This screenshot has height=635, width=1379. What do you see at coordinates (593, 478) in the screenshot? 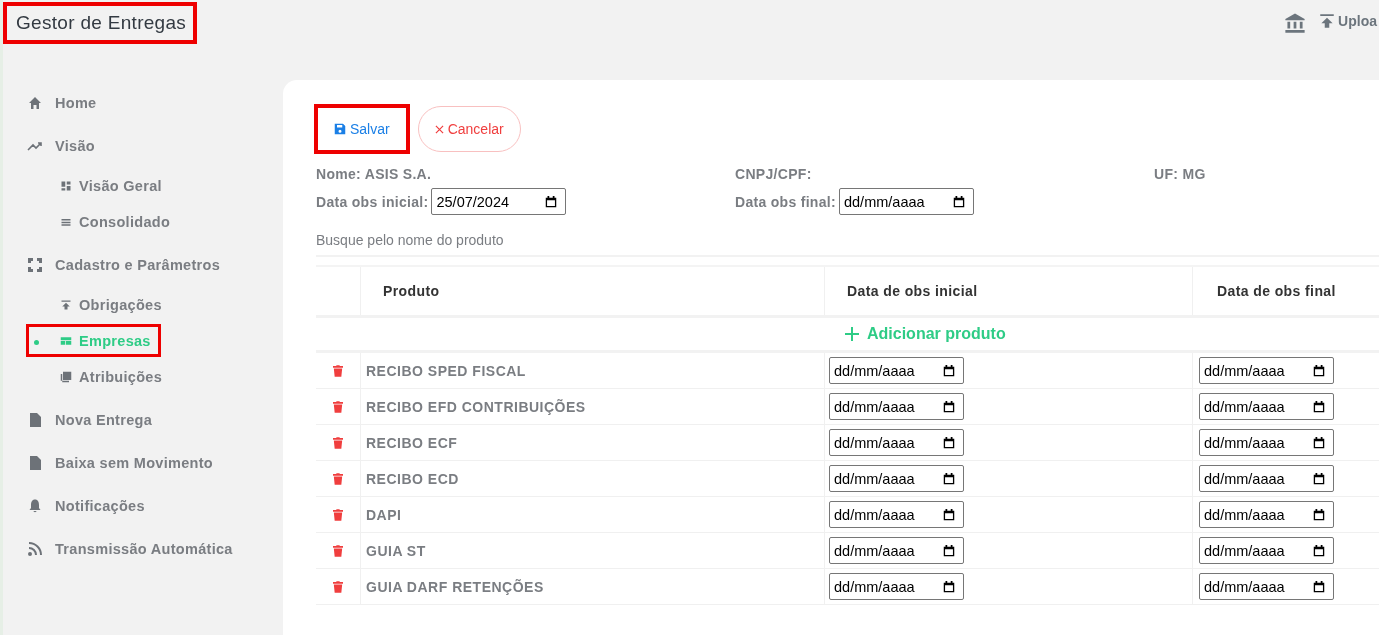
I see `product-name: RECIBO ECD` at bounding box center [593, 478].